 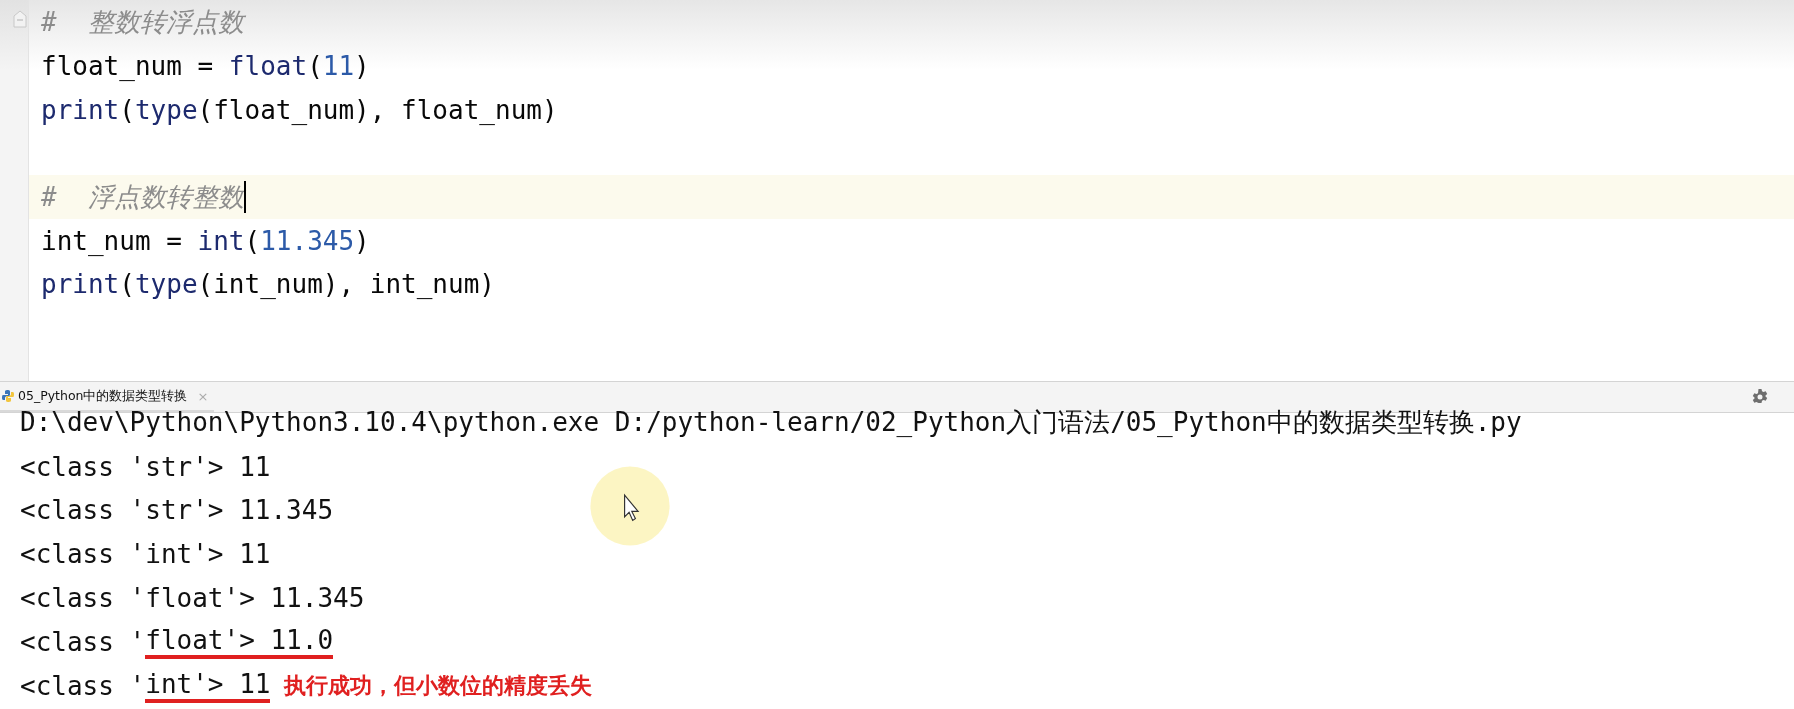 I want to click on annotation-text: 执行成功，但小数位的精度丢失, so click(x=438, y=685).